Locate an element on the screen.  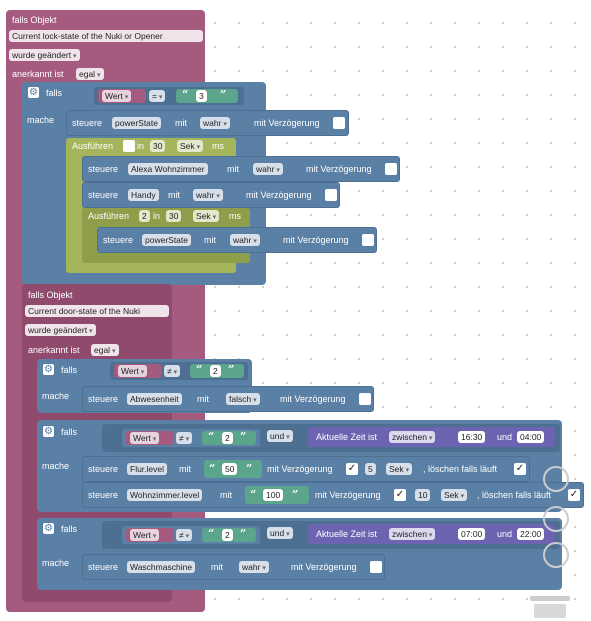
state-target: Alexa Wohnzimmer is located at coordinates (168, 169).